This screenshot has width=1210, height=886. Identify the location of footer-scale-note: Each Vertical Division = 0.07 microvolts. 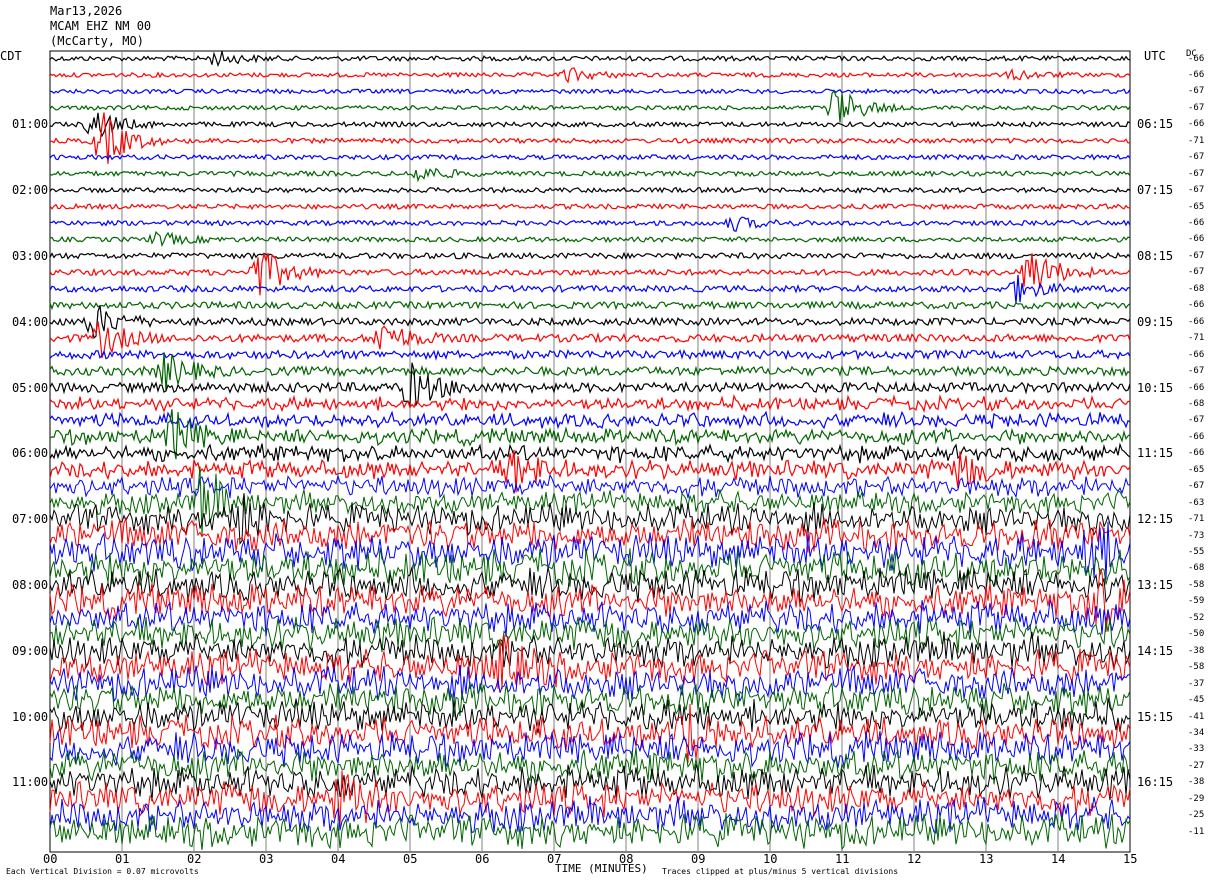
(102, 871).